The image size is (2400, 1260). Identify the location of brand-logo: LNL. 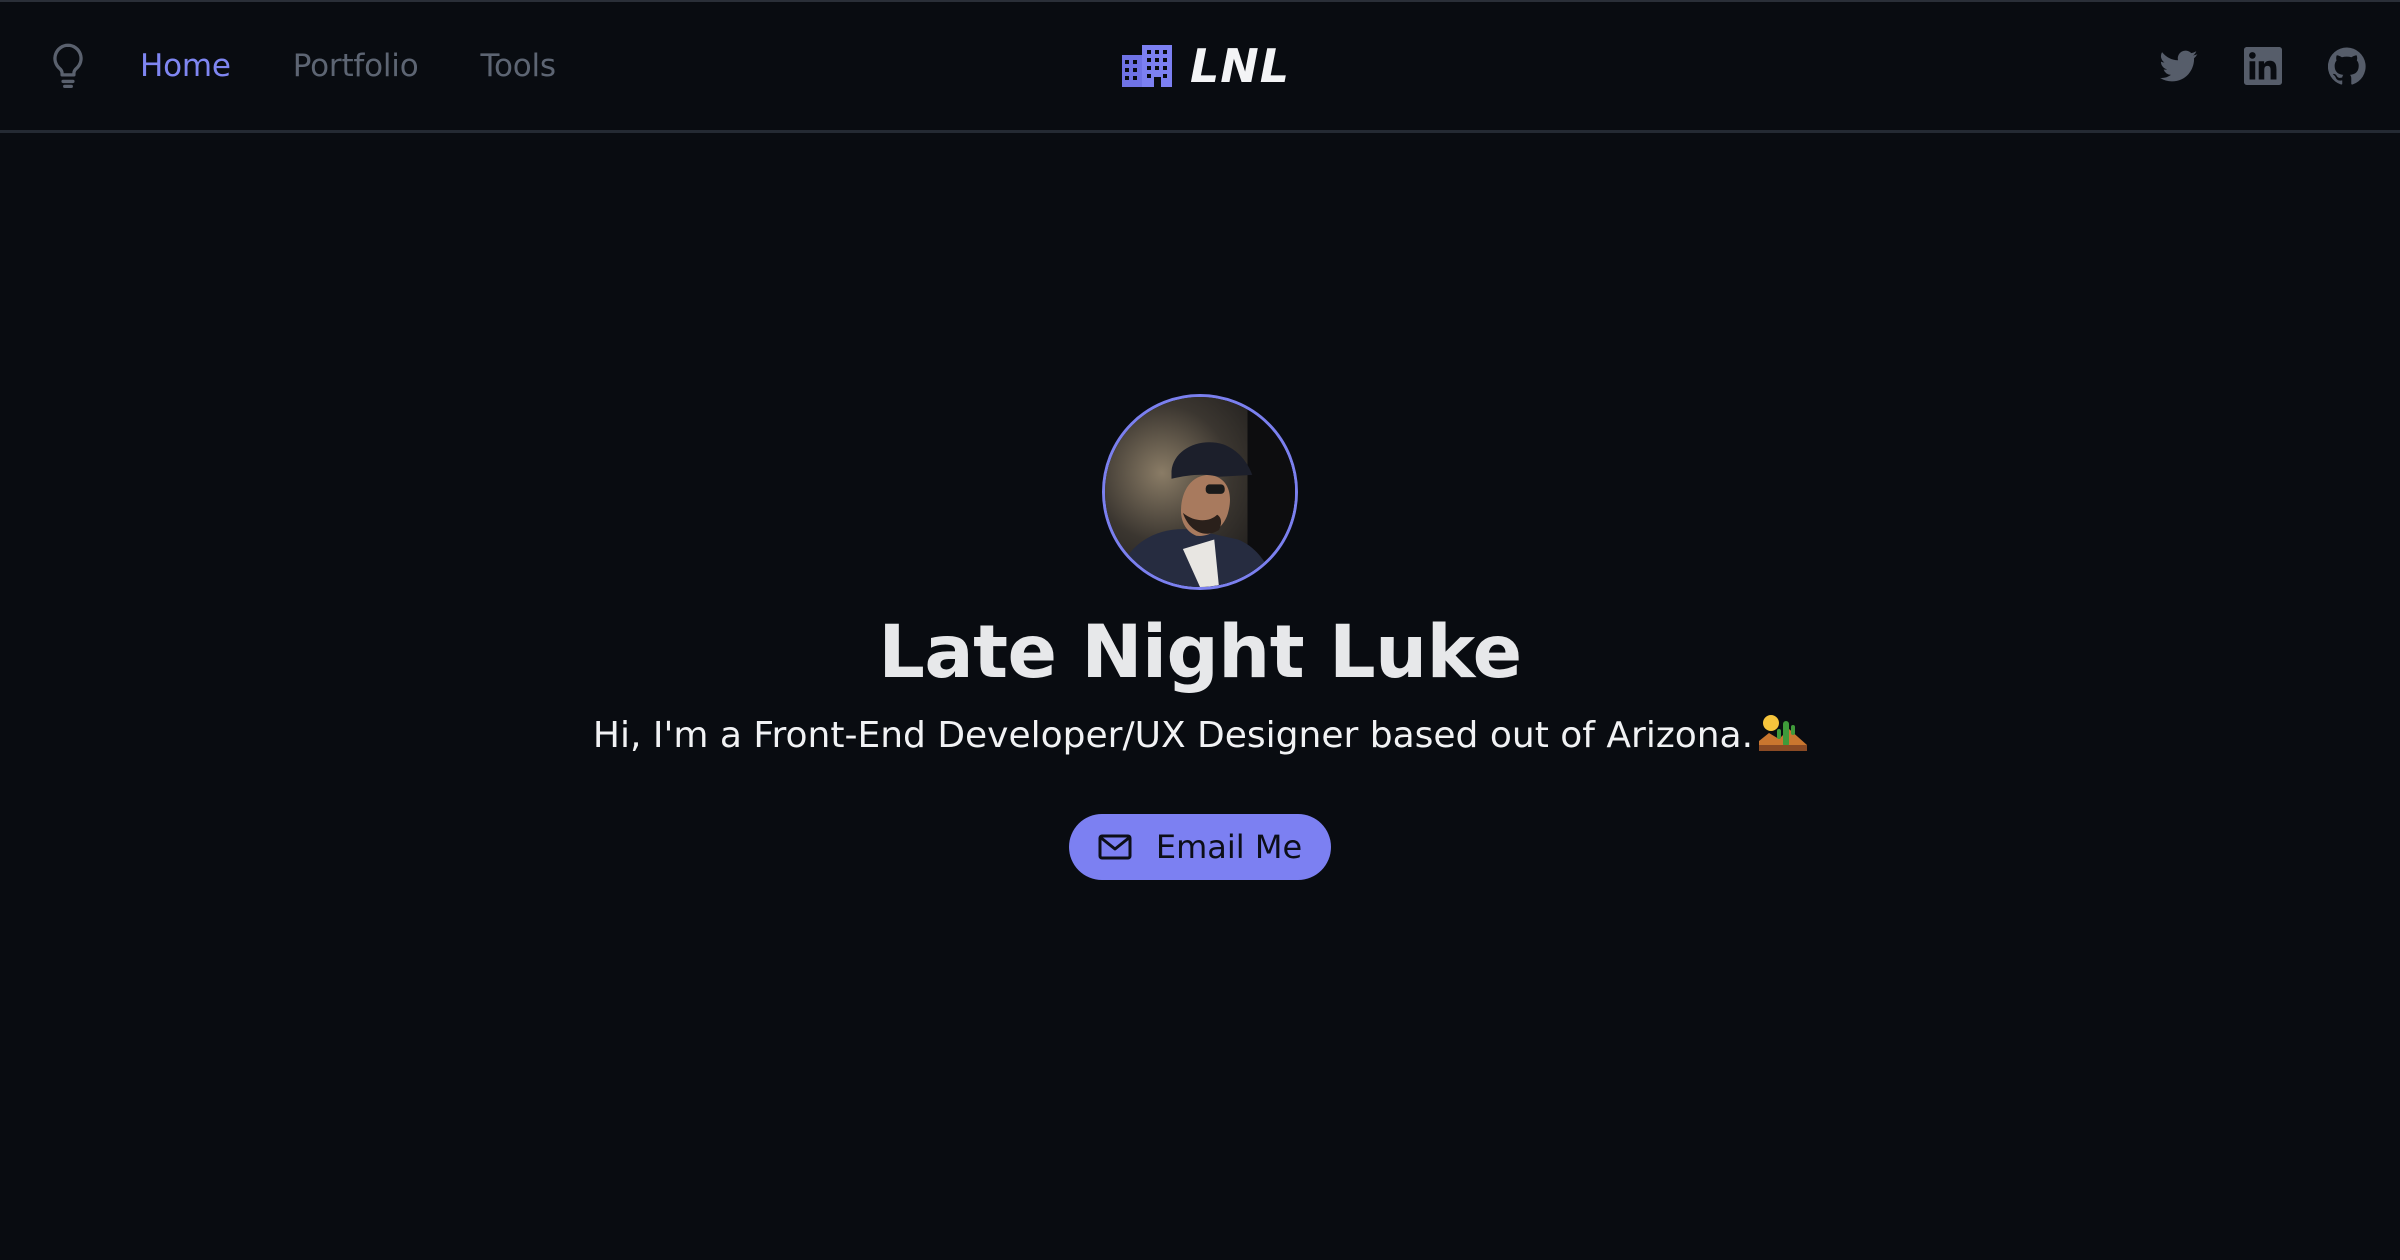
(1206, 66).